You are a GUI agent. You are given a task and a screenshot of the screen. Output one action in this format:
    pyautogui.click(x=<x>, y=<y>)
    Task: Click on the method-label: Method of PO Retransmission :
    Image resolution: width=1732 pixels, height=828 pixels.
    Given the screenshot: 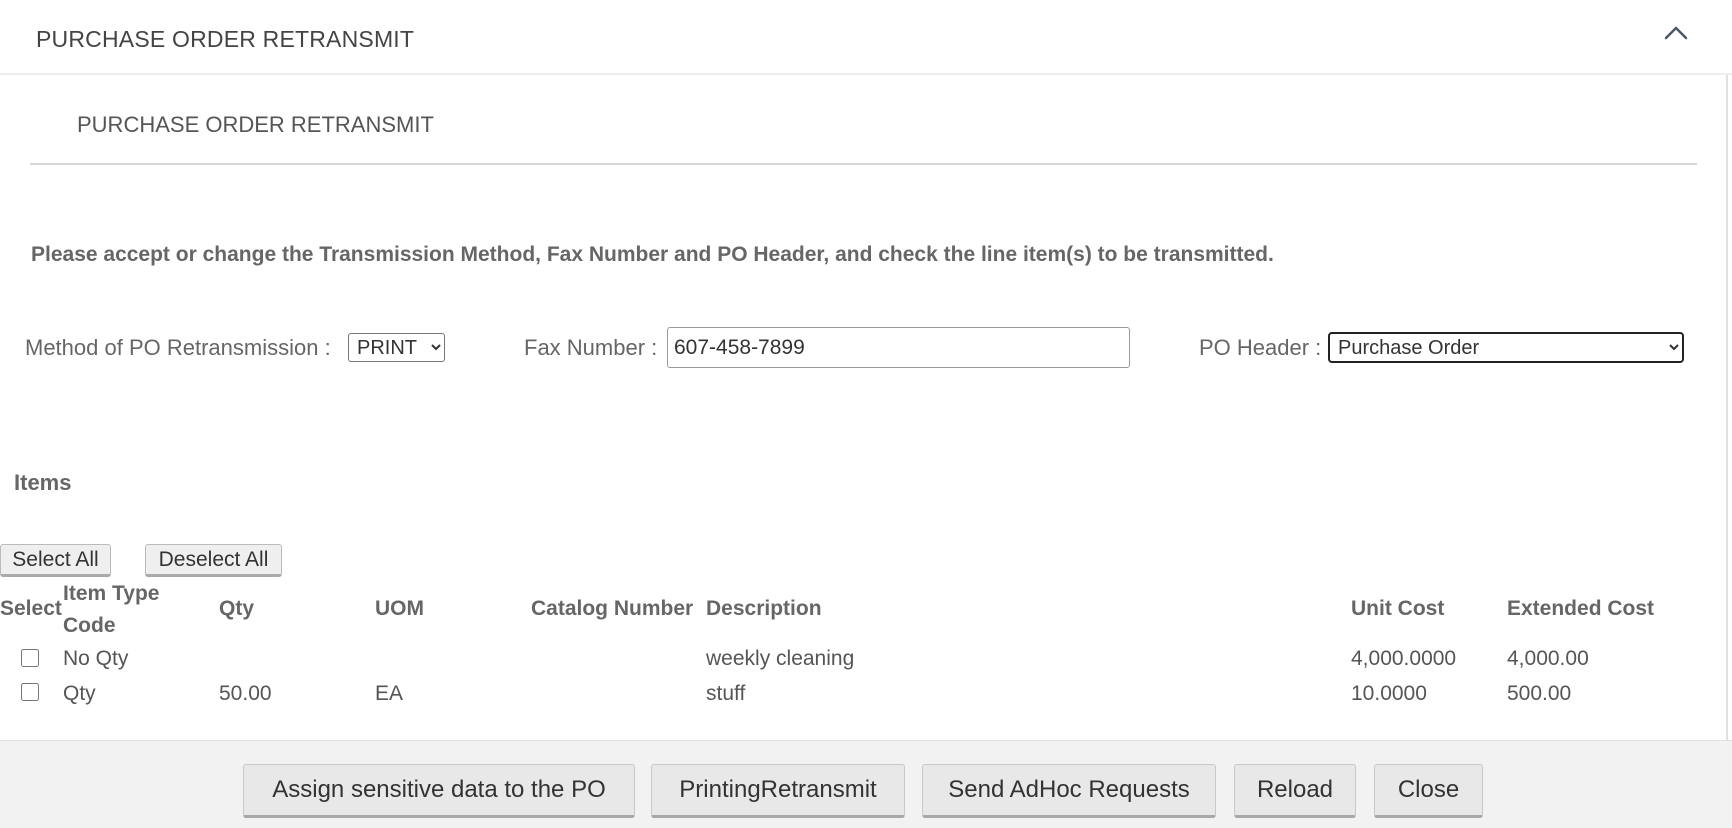 What is the action you would take?
    pyautogui.click(x=178, y=347)
    